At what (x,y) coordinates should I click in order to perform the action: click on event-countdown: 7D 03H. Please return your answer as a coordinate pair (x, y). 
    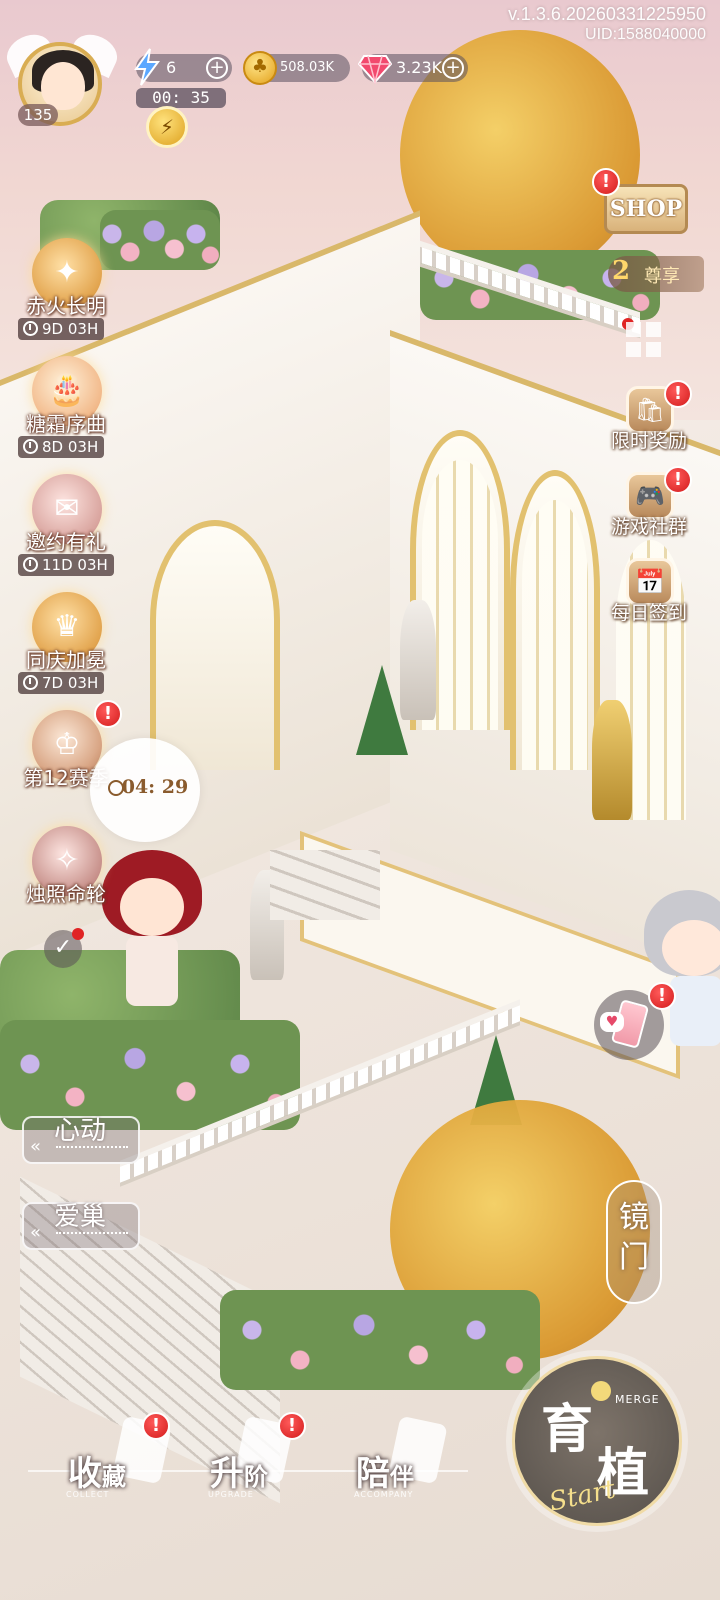
    Looking at the image, I should click on (61, 683).